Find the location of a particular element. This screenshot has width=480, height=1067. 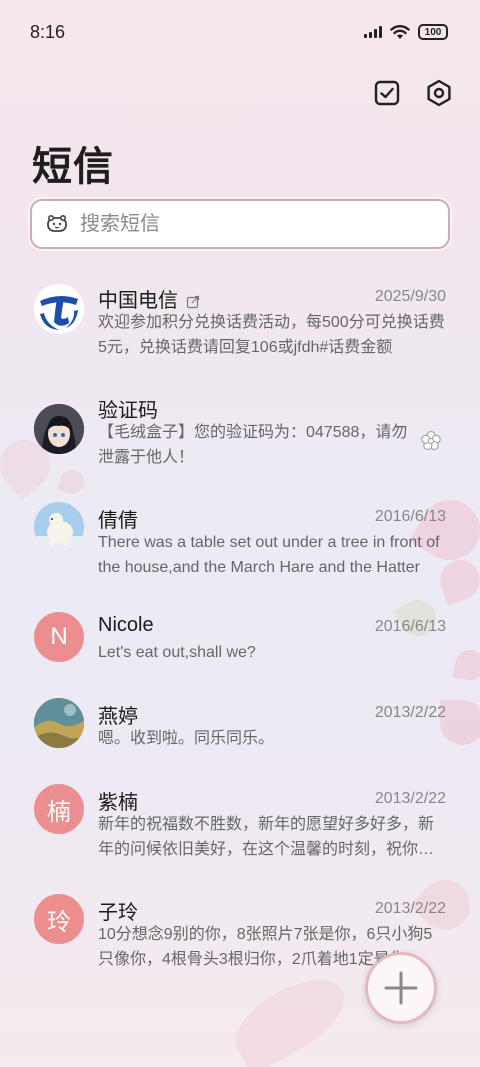

letter-avatar: 玲 is located at coordinates (59, 919).